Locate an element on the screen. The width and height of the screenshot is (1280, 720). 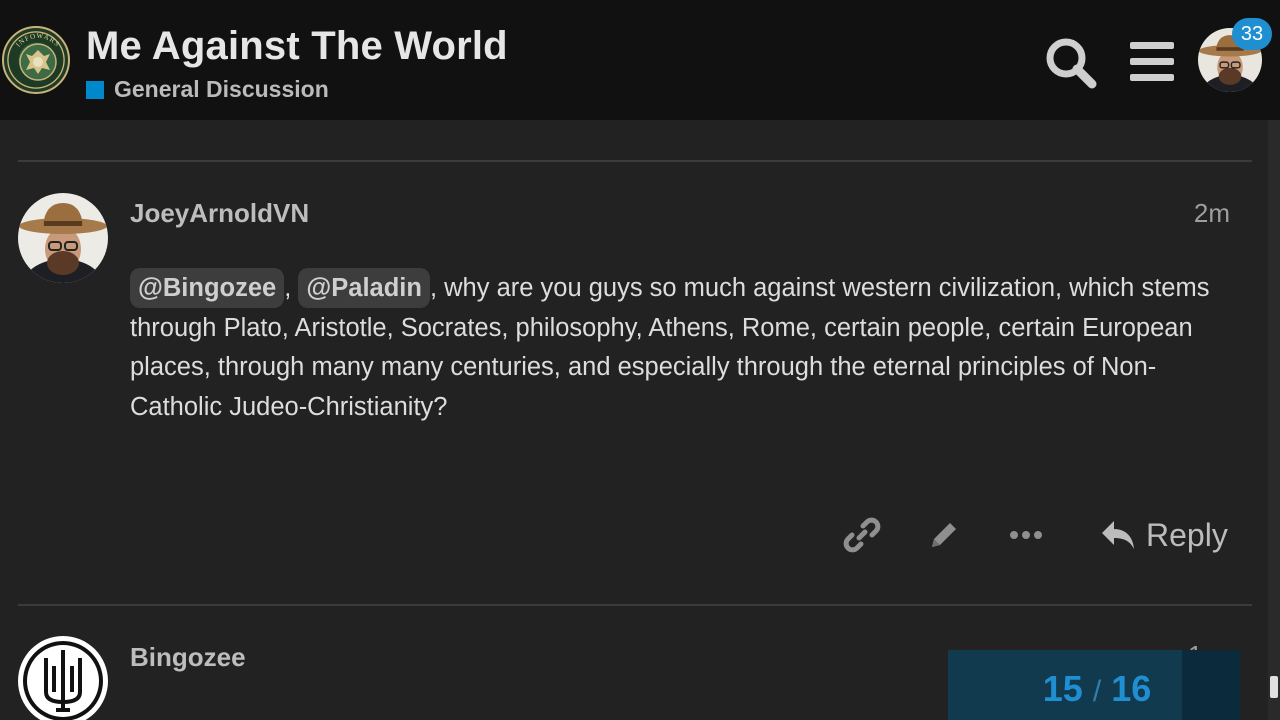
mention-link: @Paladin is located at coordinates (364, 288).